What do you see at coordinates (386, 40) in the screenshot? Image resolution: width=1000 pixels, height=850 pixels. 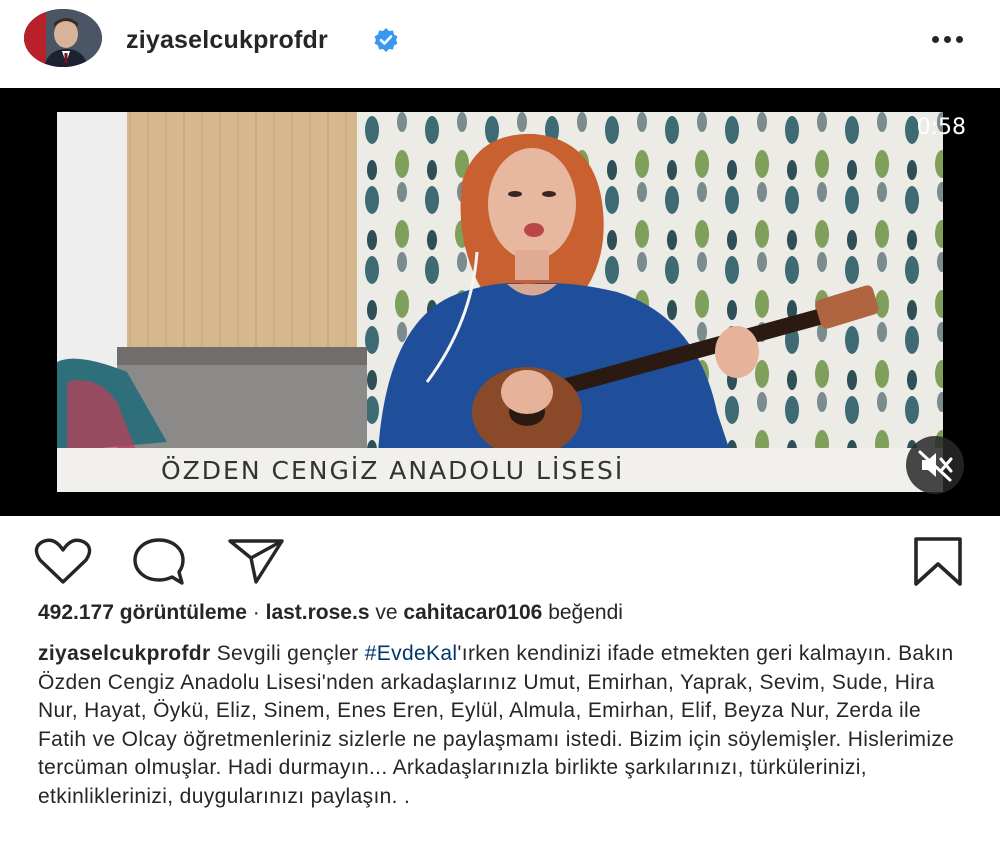 I see `verified-badge-icon` at bounding box center [386, 40].